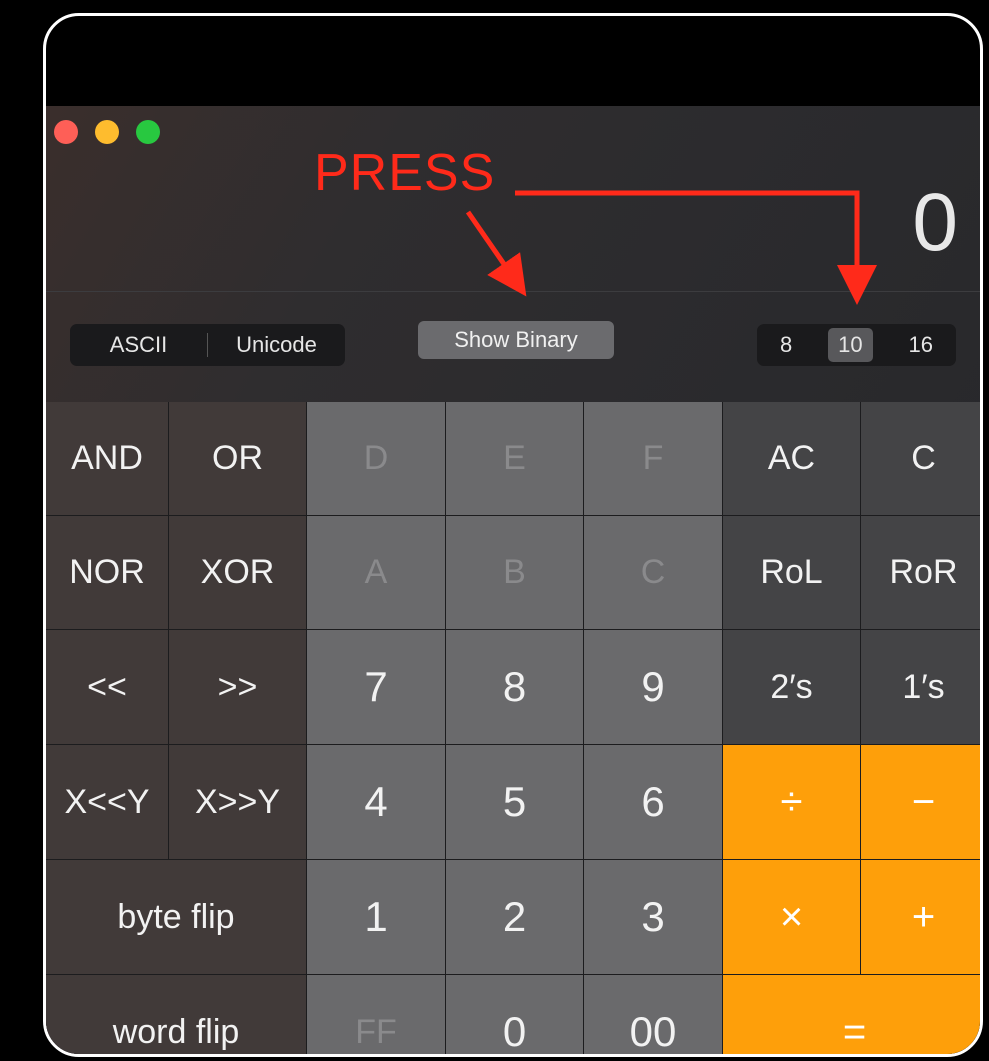  What do you see at coordinates (376, 572) in the screenshot?
I see `hex-a-key: A` at bounding box center [376, 572].